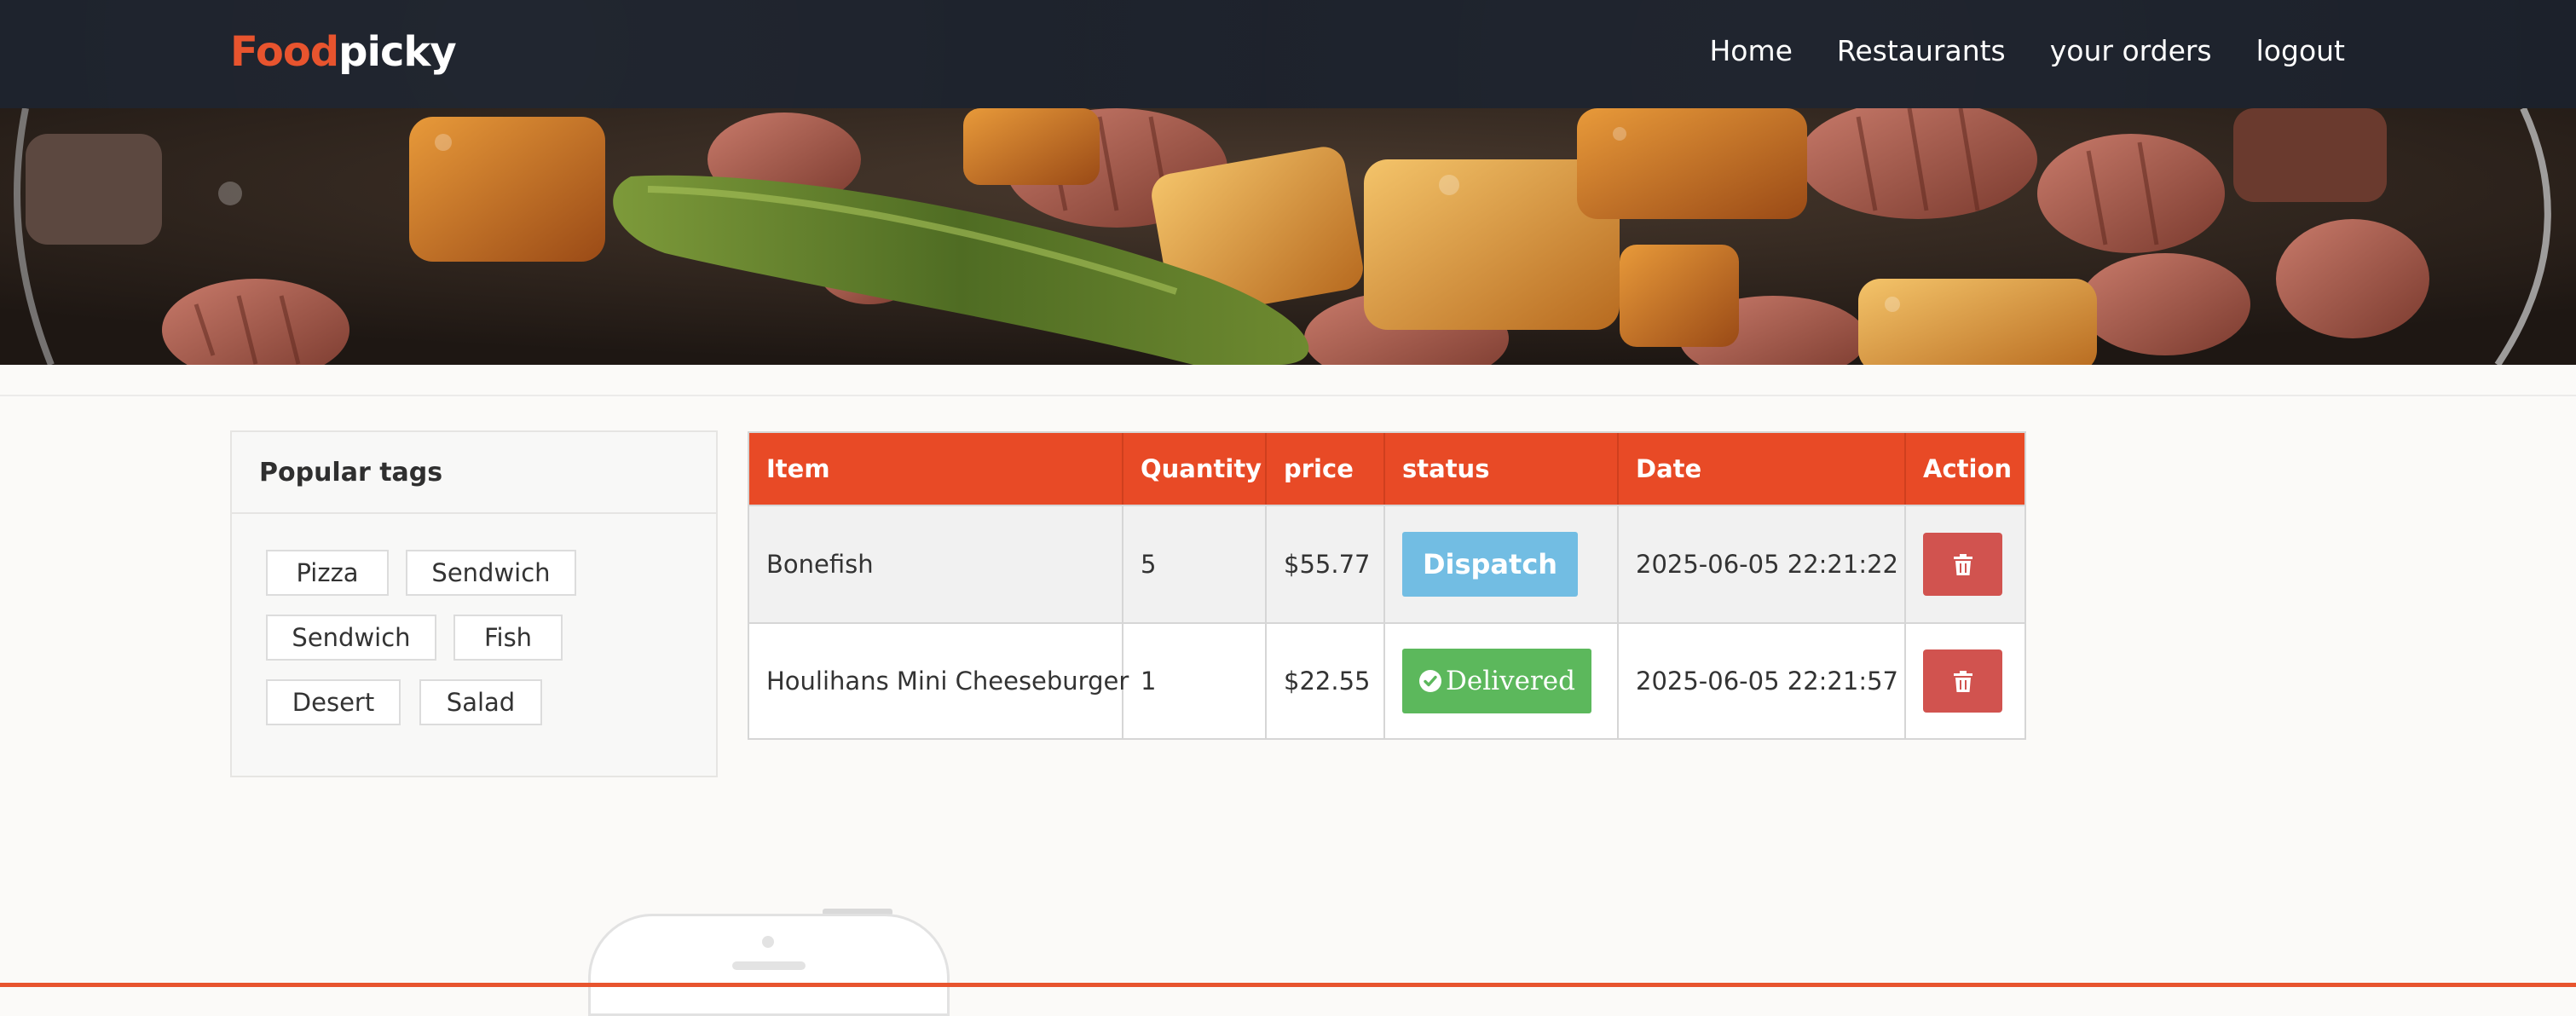  What do you see at coordinates (1326, 469) in the screenshot?
I see `header-price: price` at bounding box center [1326, 469].